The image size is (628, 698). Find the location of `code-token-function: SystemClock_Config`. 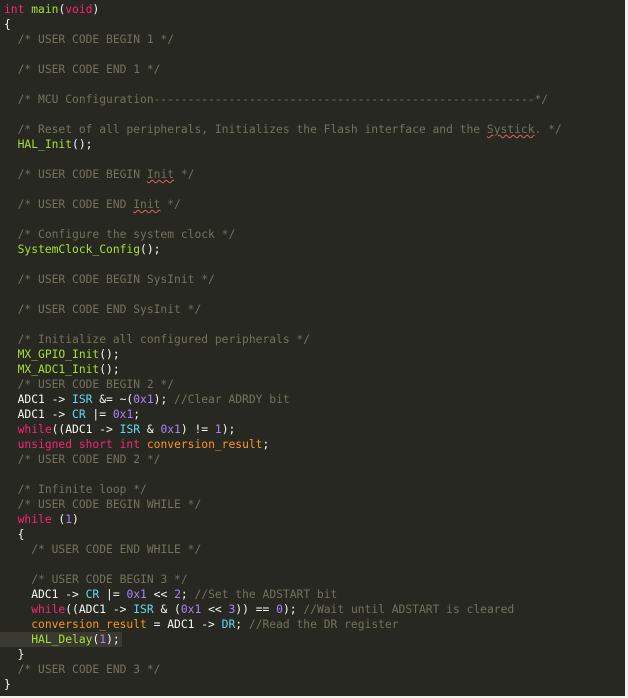

code-token-function: SystemClock_Config is located at coordinates (79, 249).